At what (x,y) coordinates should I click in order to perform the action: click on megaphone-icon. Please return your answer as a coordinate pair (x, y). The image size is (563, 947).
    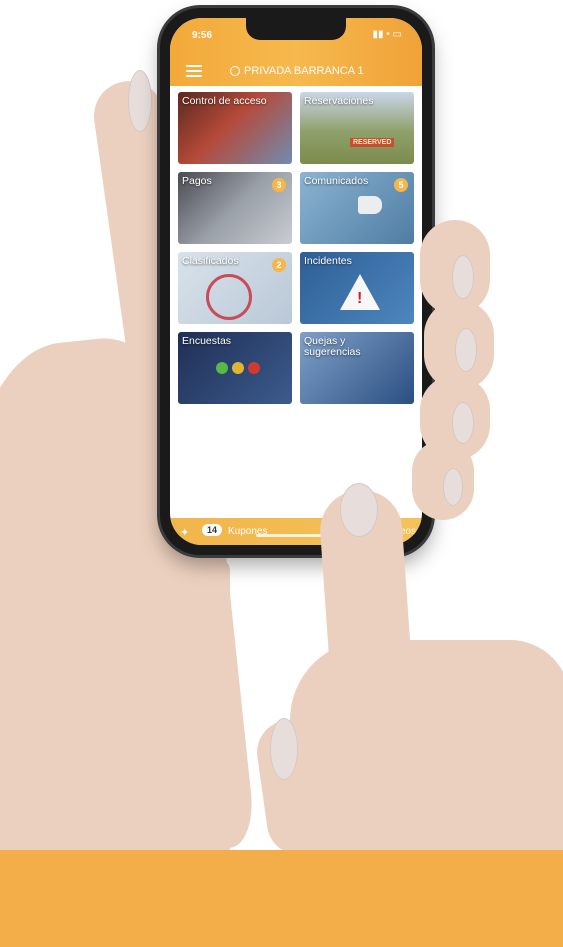
    Looking at the image, I should click on (370, 205).